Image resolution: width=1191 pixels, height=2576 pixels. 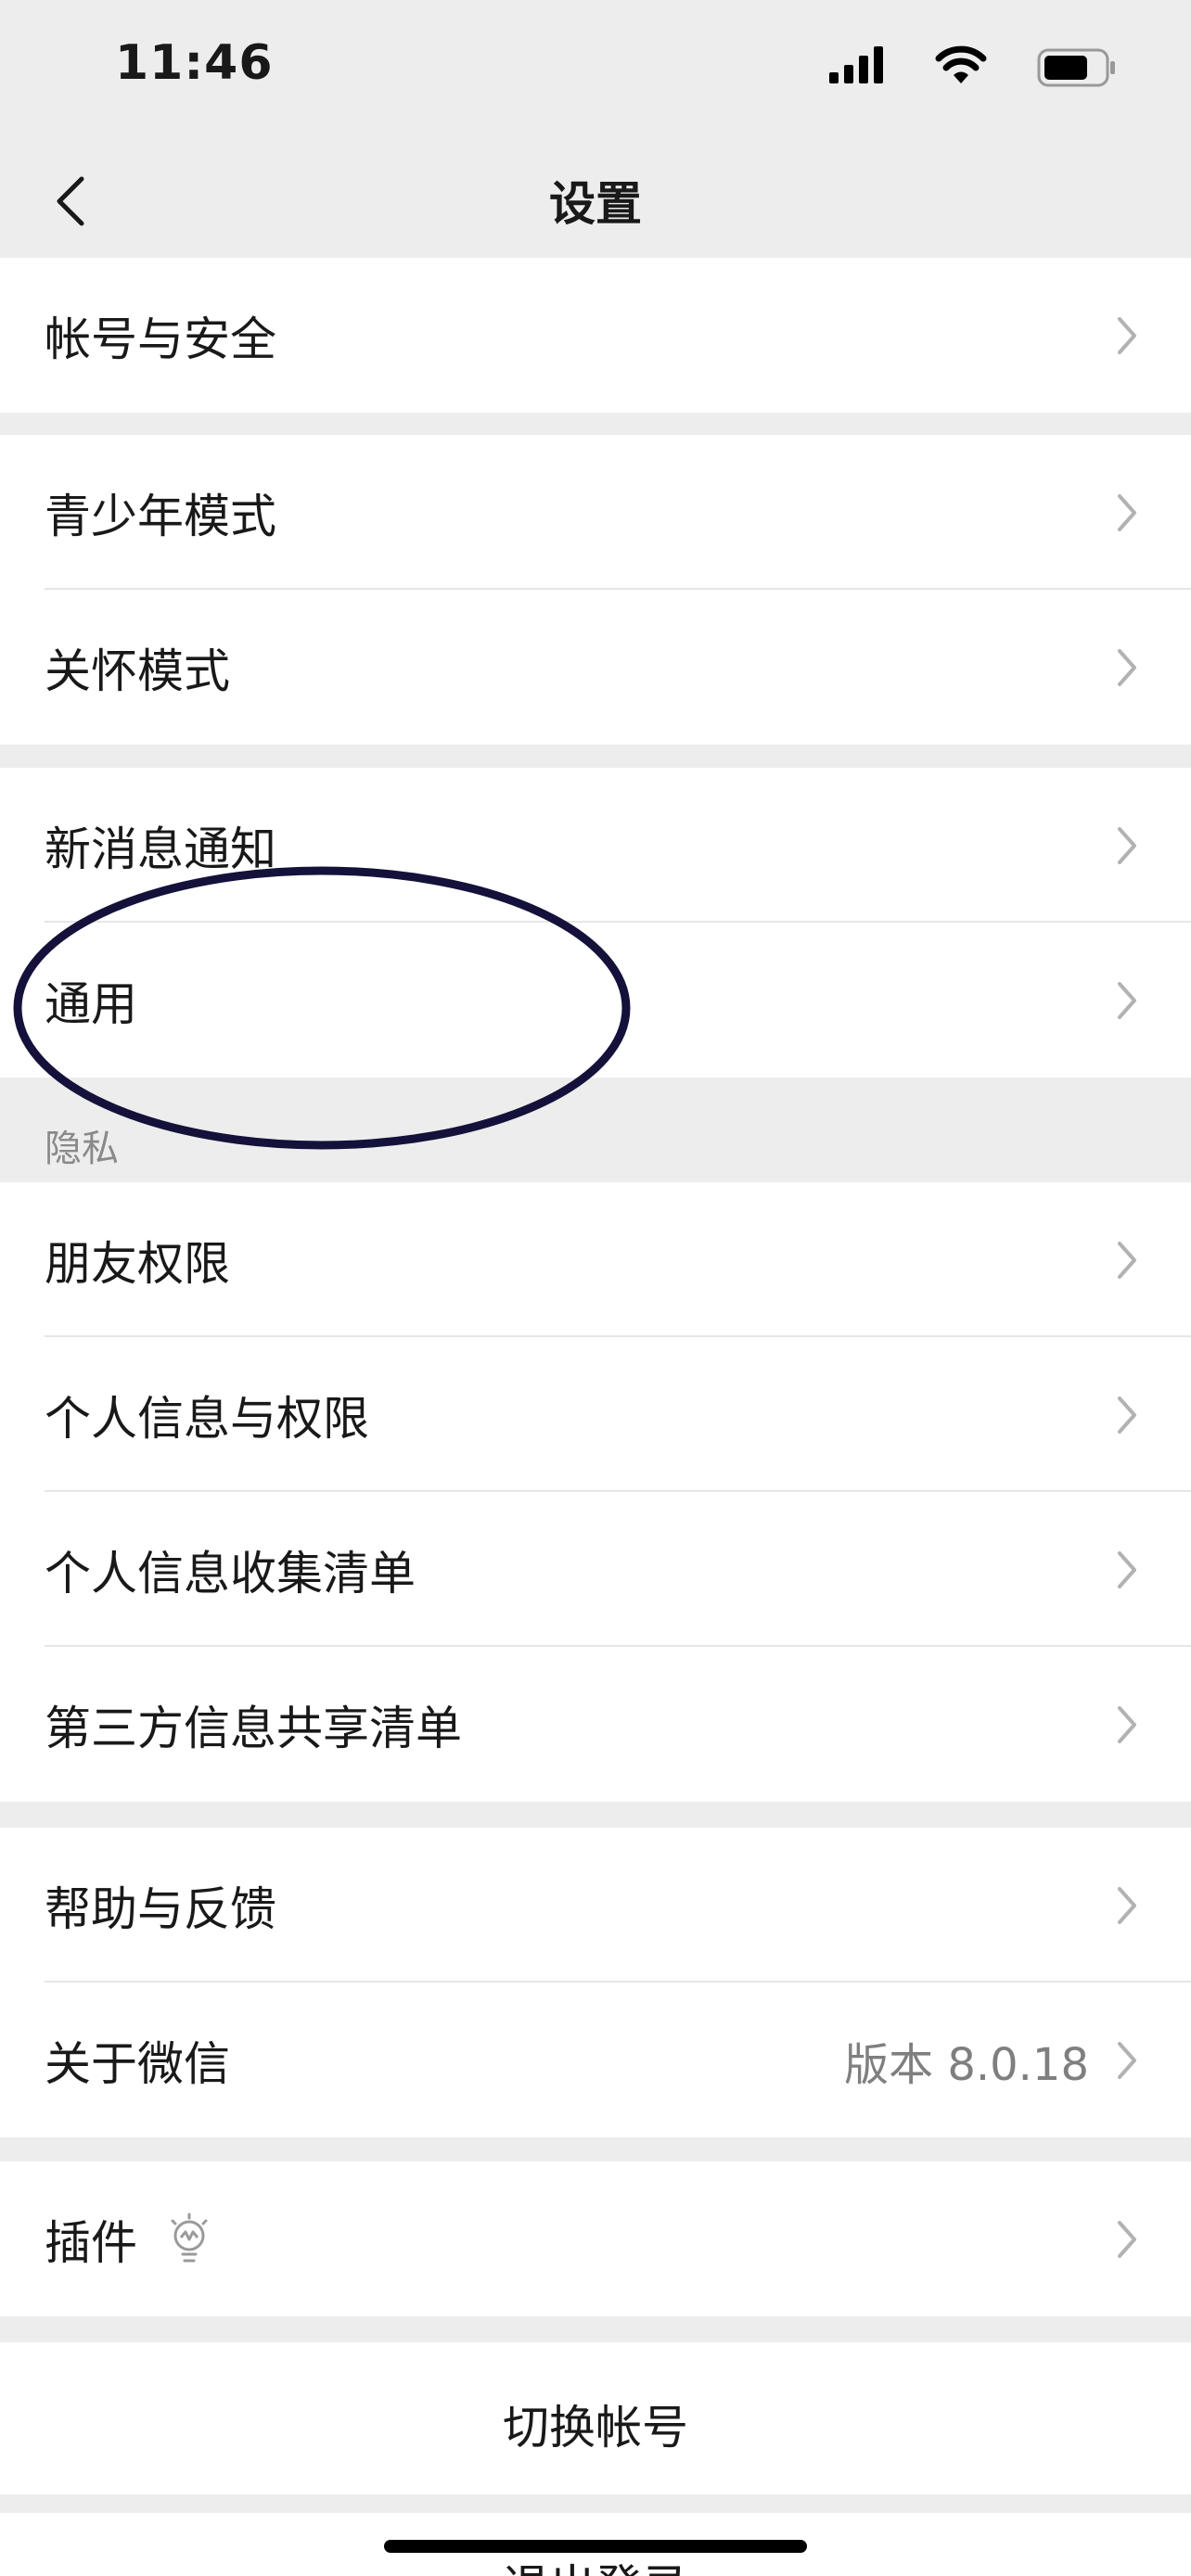 What do you see at coordinates (595, 69) in the screenshot?
I see `status-bar: 11:46` at bounding box center [595, 69].